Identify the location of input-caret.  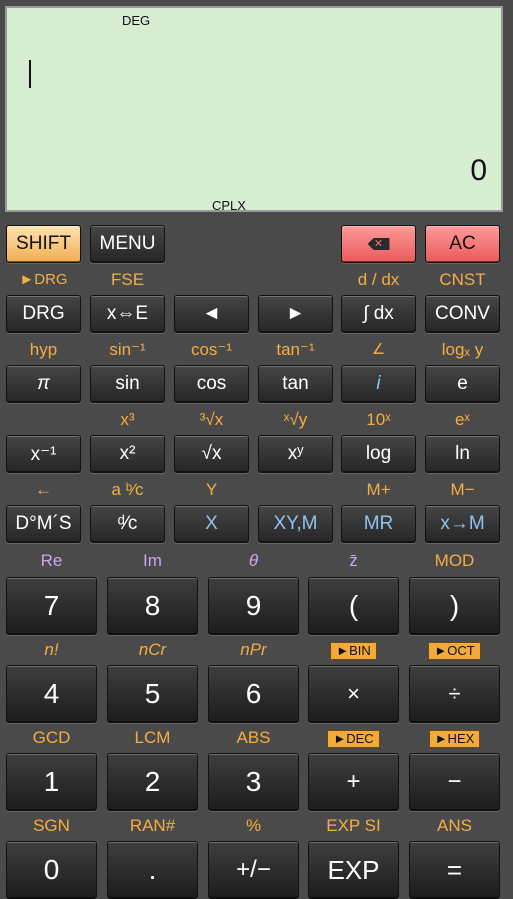
(30, 74).